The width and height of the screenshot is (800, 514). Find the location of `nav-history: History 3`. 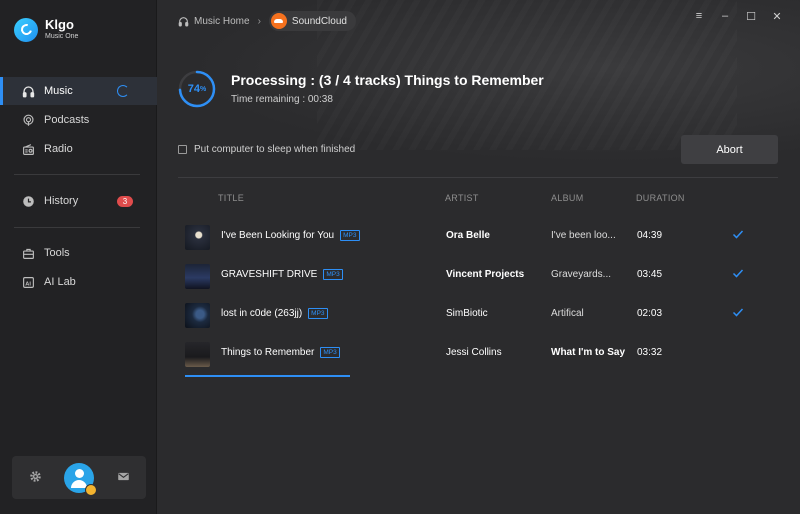

nav-history: History 3 is located at coordinates (78, 201).